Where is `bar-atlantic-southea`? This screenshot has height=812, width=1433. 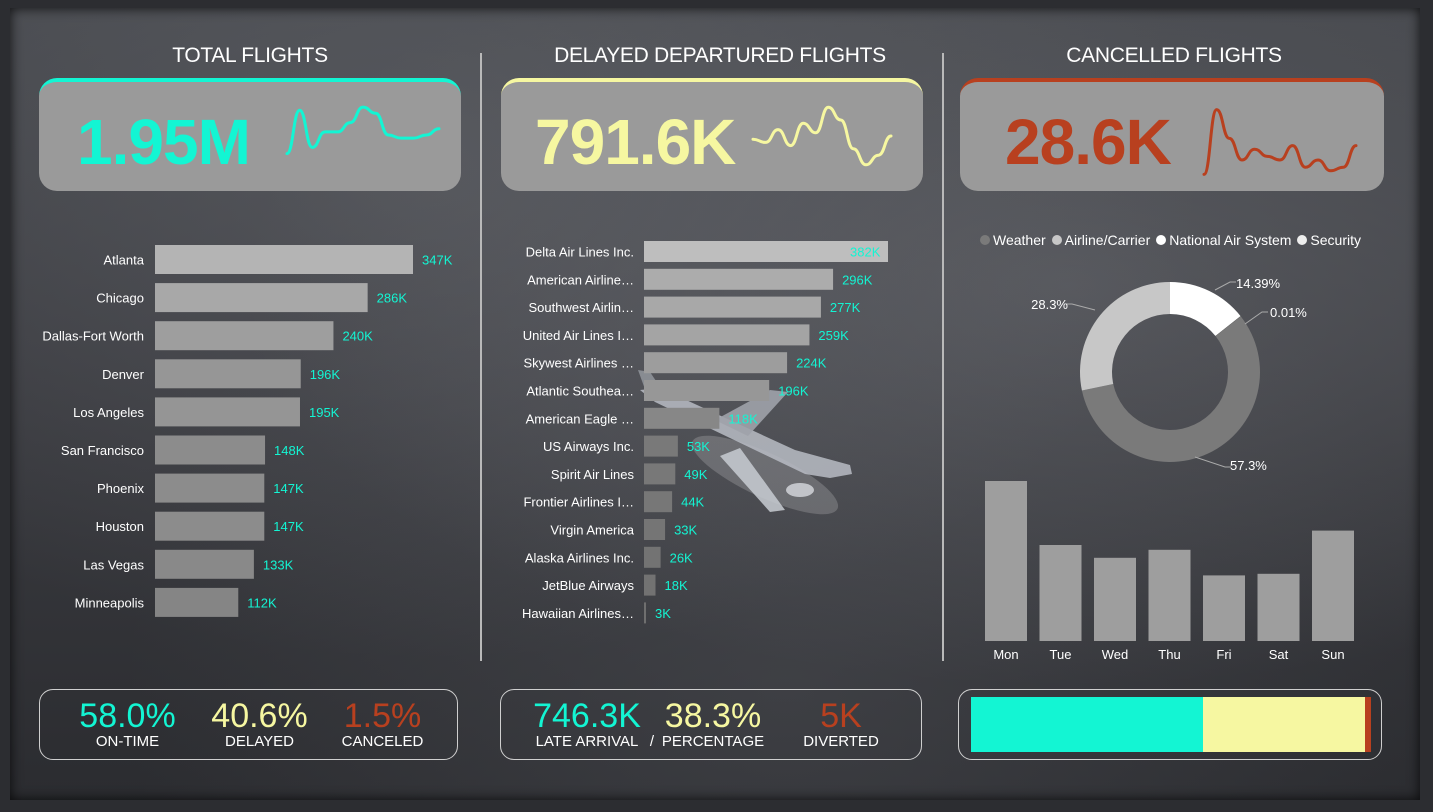
bar-atlantic-southea is located at coordinates (707, 390).